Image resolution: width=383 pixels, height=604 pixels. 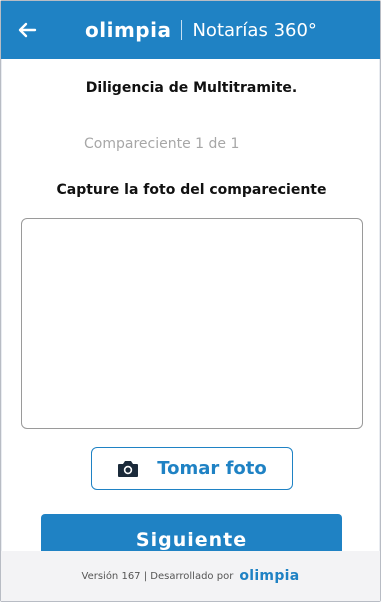 I want to click on footer: Versión 167 | Desarrollado por OLIMPIA, so click(x=190, y=576).